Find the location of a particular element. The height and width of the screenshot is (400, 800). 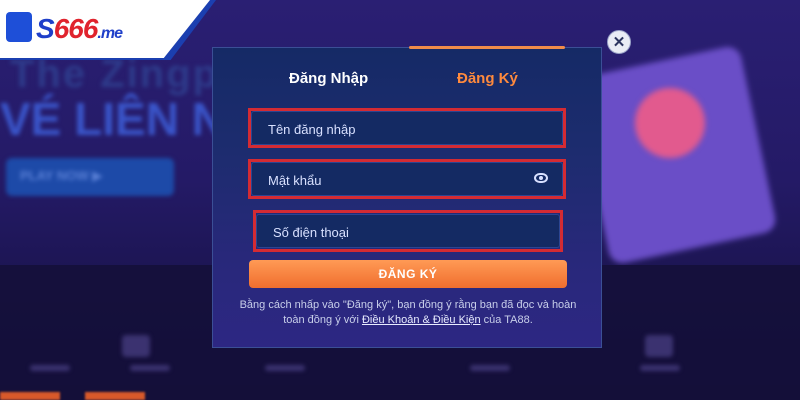

password-input is located at coordinates (403, 180).